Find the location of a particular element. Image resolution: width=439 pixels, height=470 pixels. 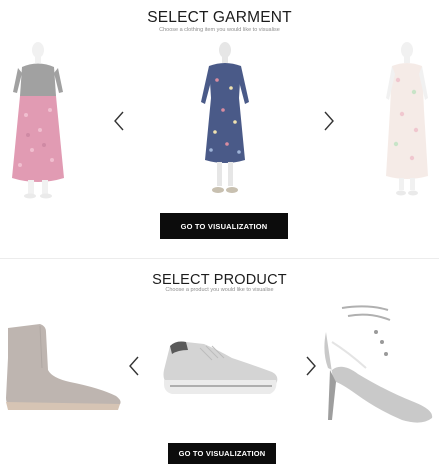

product-option-ankle-boot is located at coordinates (62, 366).